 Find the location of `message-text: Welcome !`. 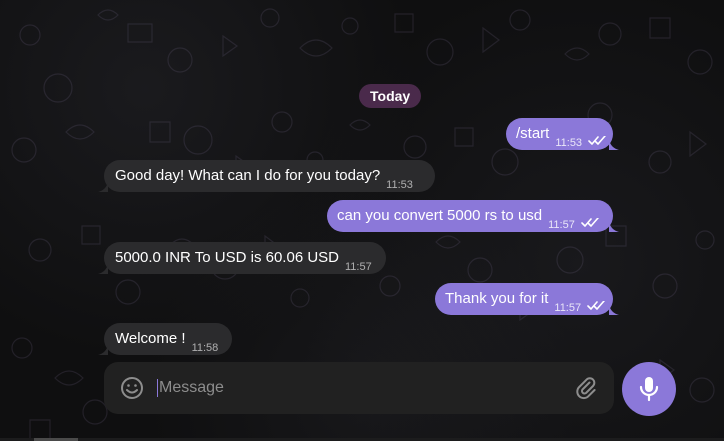

message-text: Welcome ! is located at coordinates (150, 339).